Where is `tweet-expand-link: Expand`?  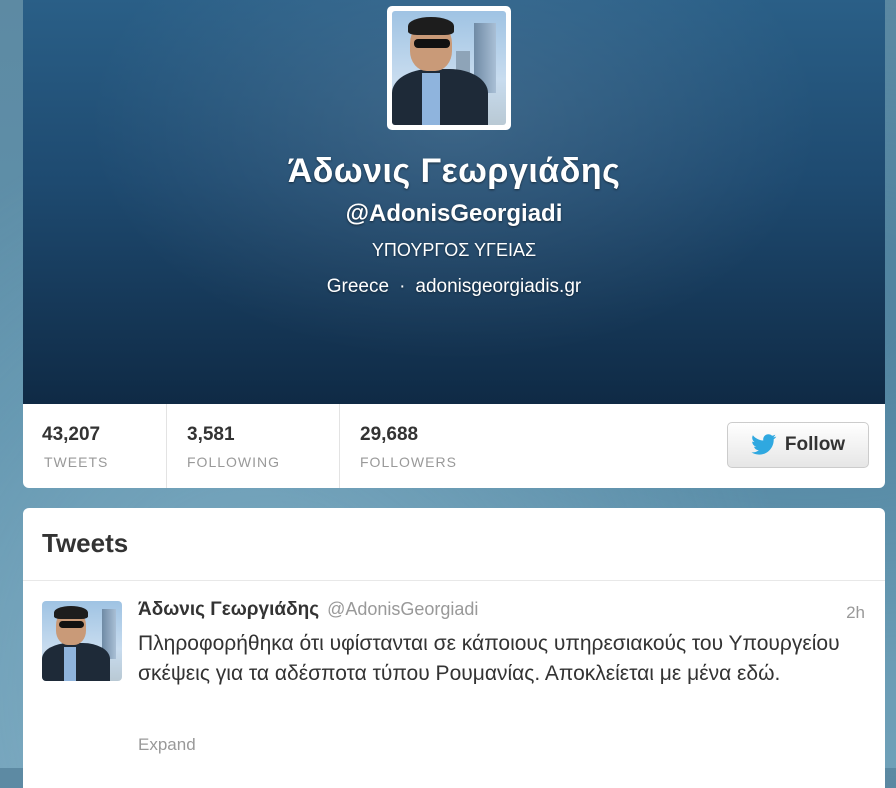
tweet-expand-link: Expand is located at coordinates (167, 745).